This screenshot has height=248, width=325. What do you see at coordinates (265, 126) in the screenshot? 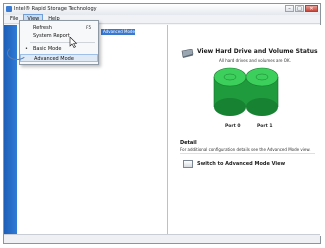
I see `disk-label-port-1: Port 1` at bounding box center [265, 126].